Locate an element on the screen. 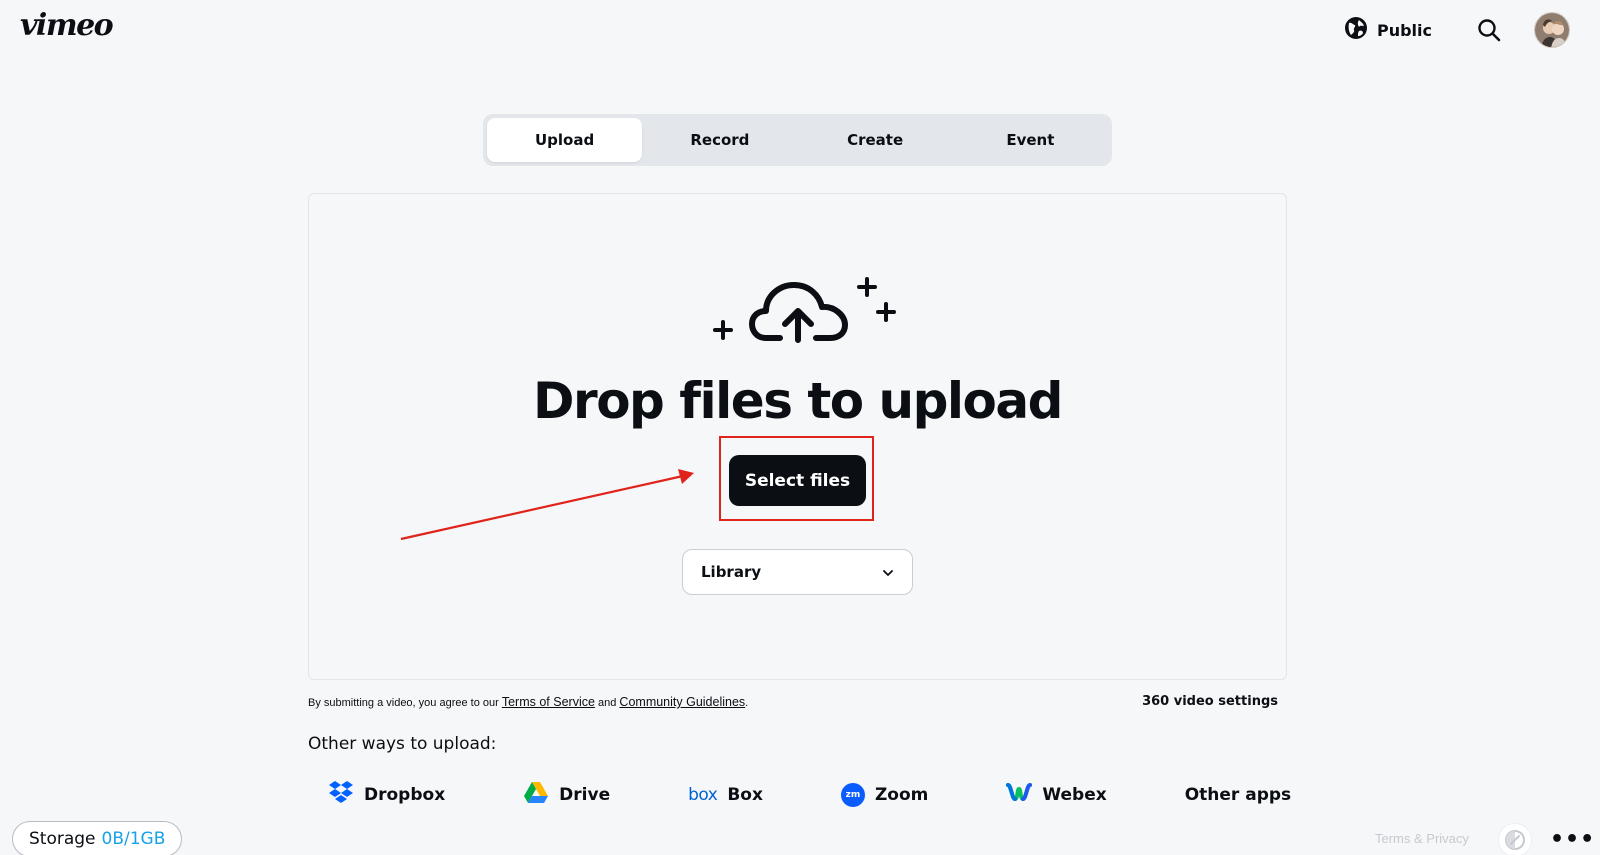 This screenshot has width=1600, height=855. drop-files-heading: Drop files to upload is located at coordinates (798, 401).